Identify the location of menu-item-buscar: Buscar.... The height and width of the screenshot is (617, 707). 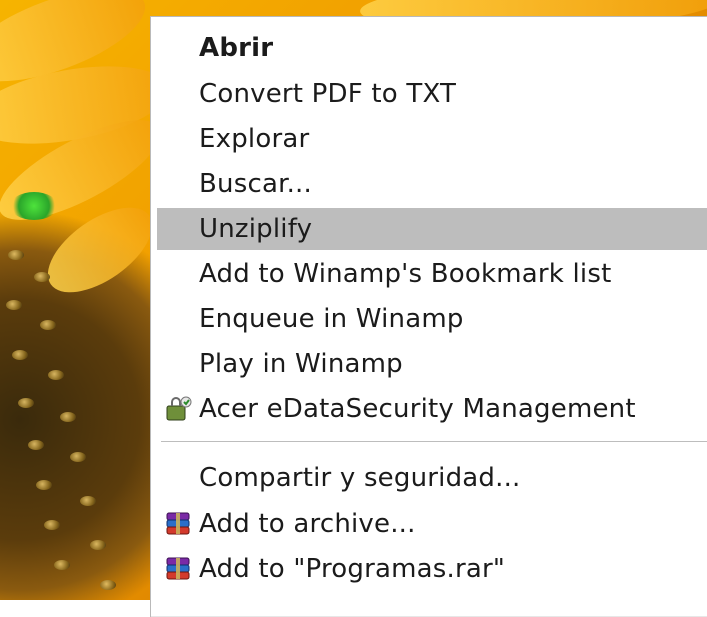
(432, 184).